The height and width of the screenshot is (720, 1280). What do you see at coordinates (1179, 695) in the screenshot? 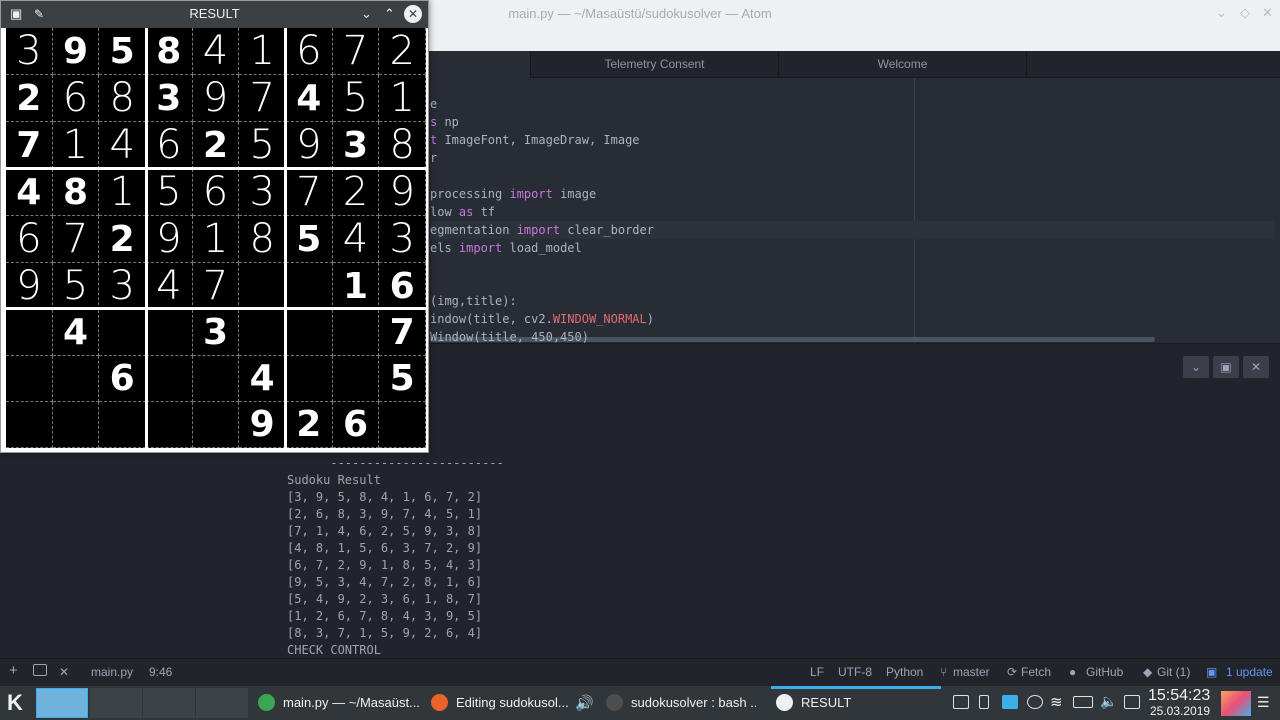
I see `clock-time: 15:54:23` at bounding box center [1179, 695].